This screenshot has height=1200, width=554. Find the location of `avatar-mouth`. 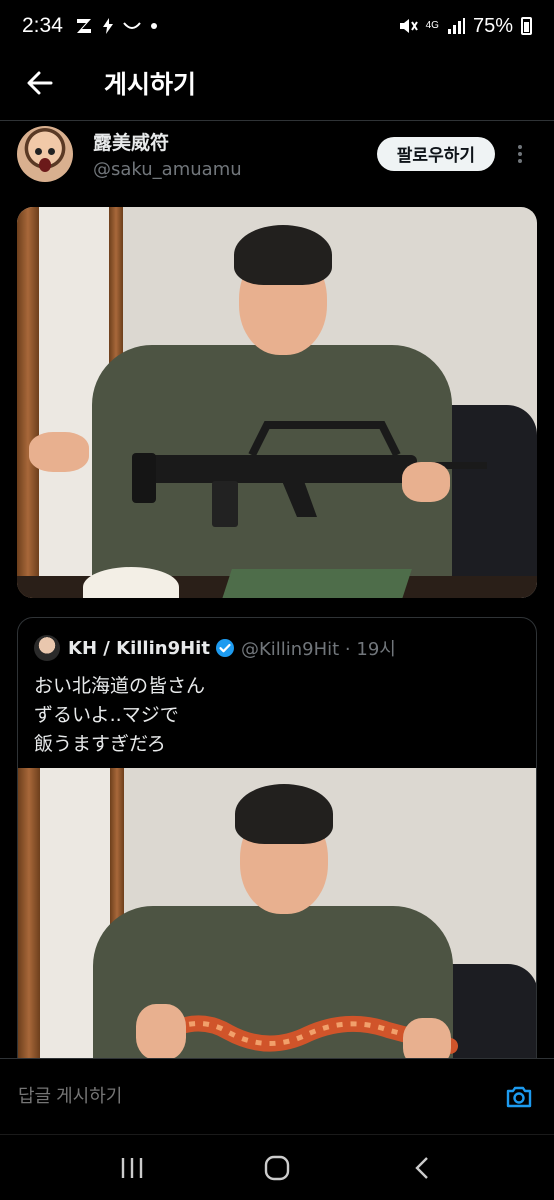

avatar-mouth is located at coordinates (45, 164).